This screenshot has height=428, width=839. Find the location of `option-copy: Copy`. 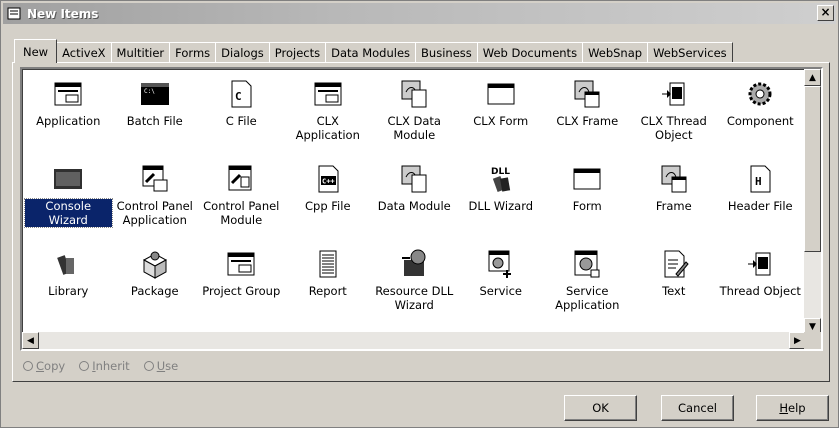

option-copy: Copy is located at coordinates (44, 366).